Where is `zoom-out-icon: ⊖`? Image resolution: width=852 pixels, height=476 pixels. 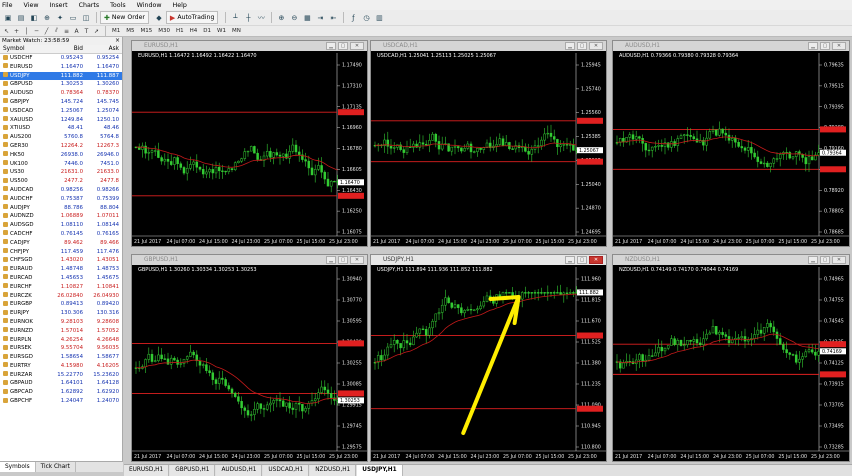 zoom-out-icon: ⊖ is located at coordinates (294, 18).